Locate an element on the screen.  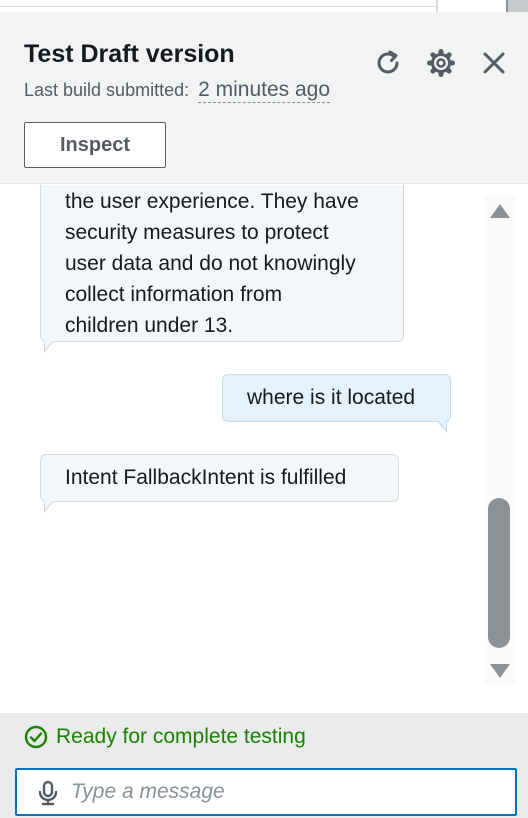
build-time: 2 minutes ago is located at coordinates (264, 90).